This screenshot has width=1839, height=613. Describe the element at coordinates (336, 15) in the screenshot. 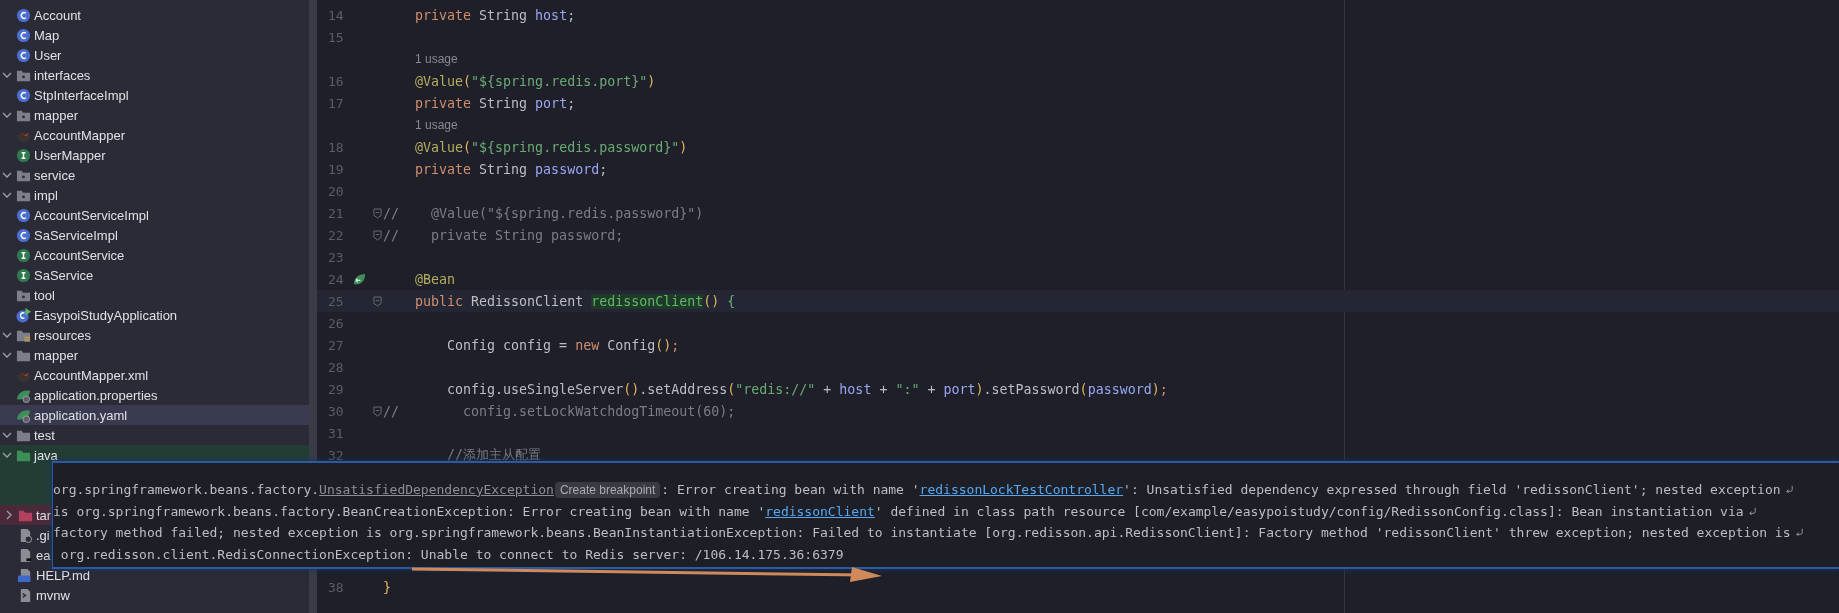

I see `line-number: 14` at that location.